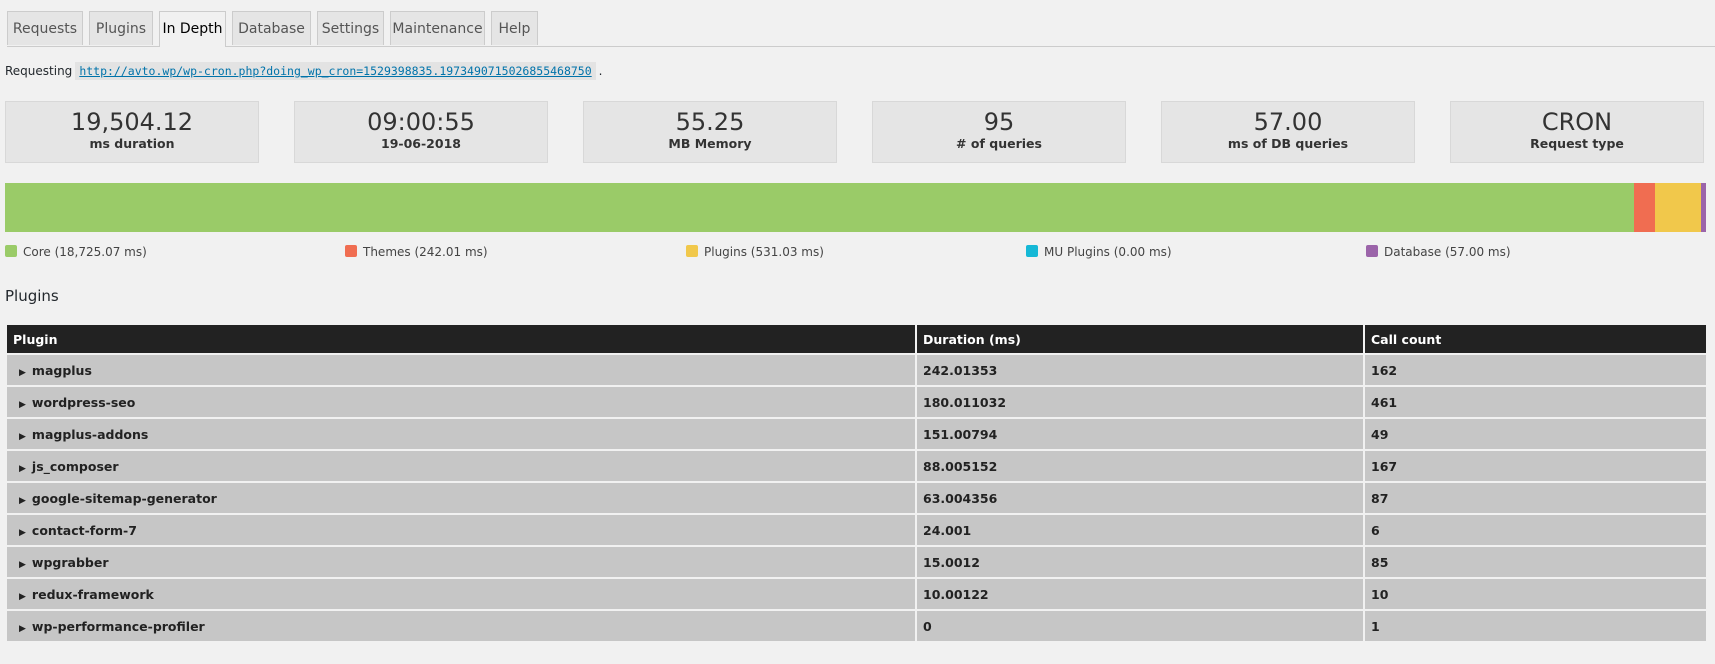  I want to click on stat-label: Request type, so click(1577, 143).